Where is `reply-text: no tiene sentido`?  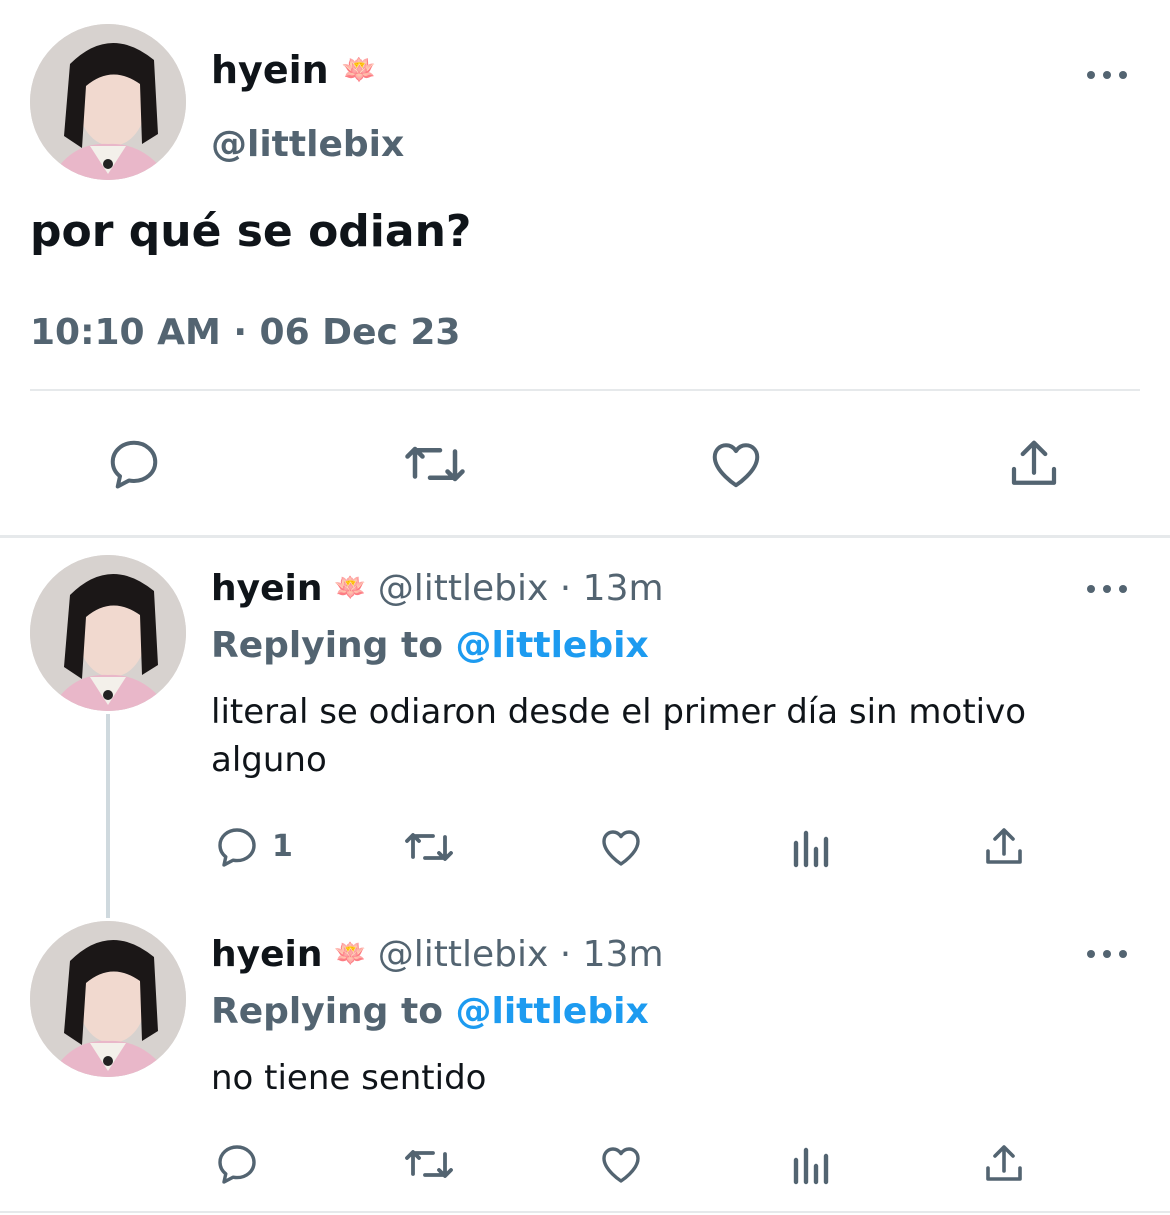 reply-text: no tiene sentido is located at coordinates (349, 1078).